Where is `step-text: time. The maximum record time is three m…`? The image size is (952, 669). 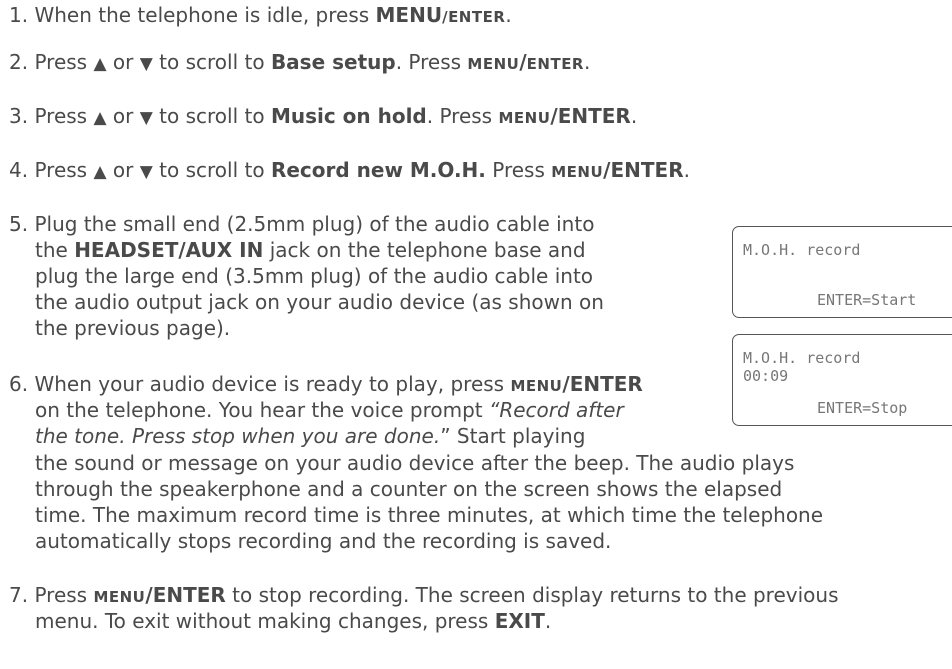 step-text: time. The maximum record time is three m… is located at coordinates (429, 515).